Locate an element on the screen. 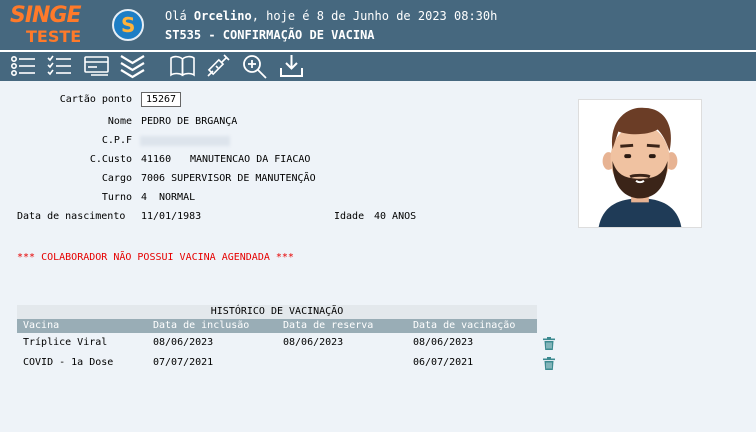  table-row: COVID - 1a Dose 07/07/2021 06/07/2021 is located at coordinates (286, 363).